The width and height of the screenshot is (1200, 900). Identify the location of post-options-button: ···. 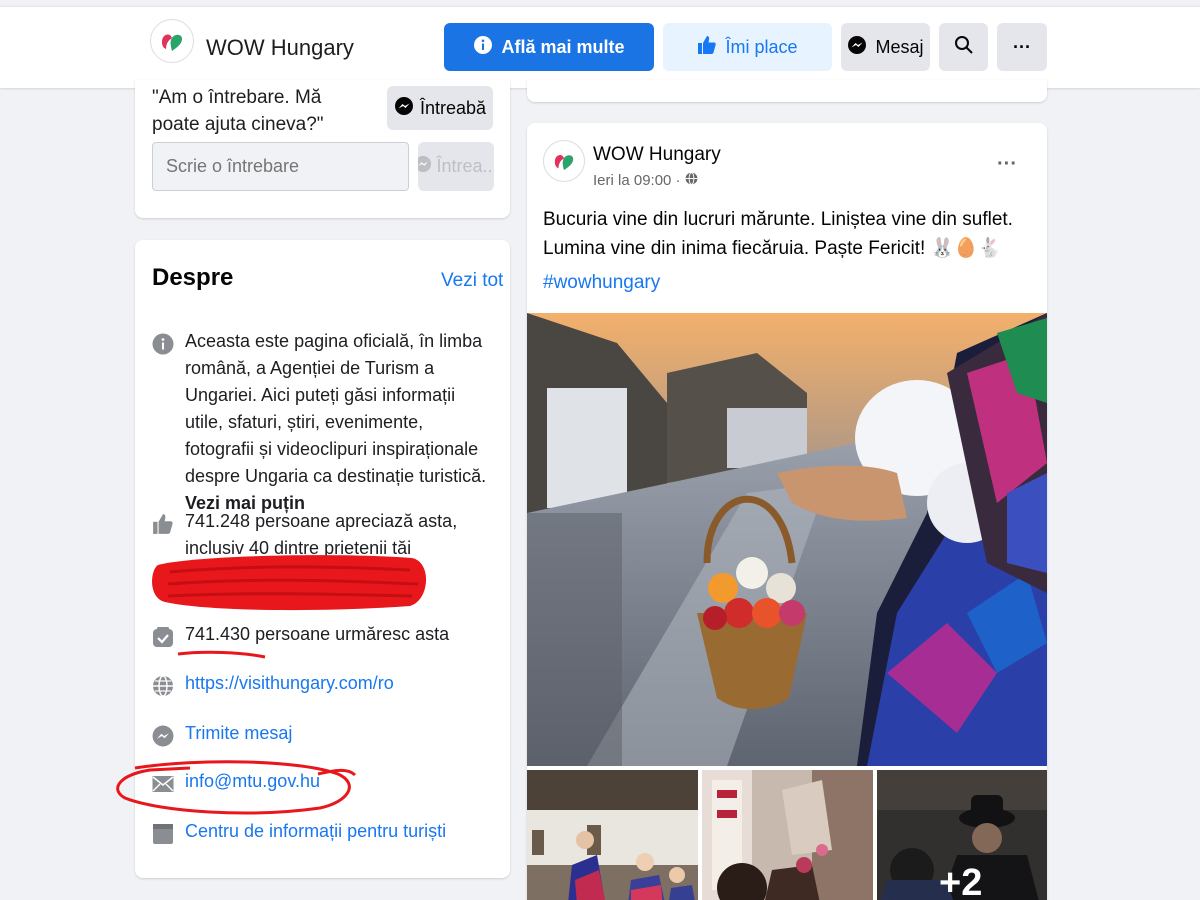
(1007, 164).